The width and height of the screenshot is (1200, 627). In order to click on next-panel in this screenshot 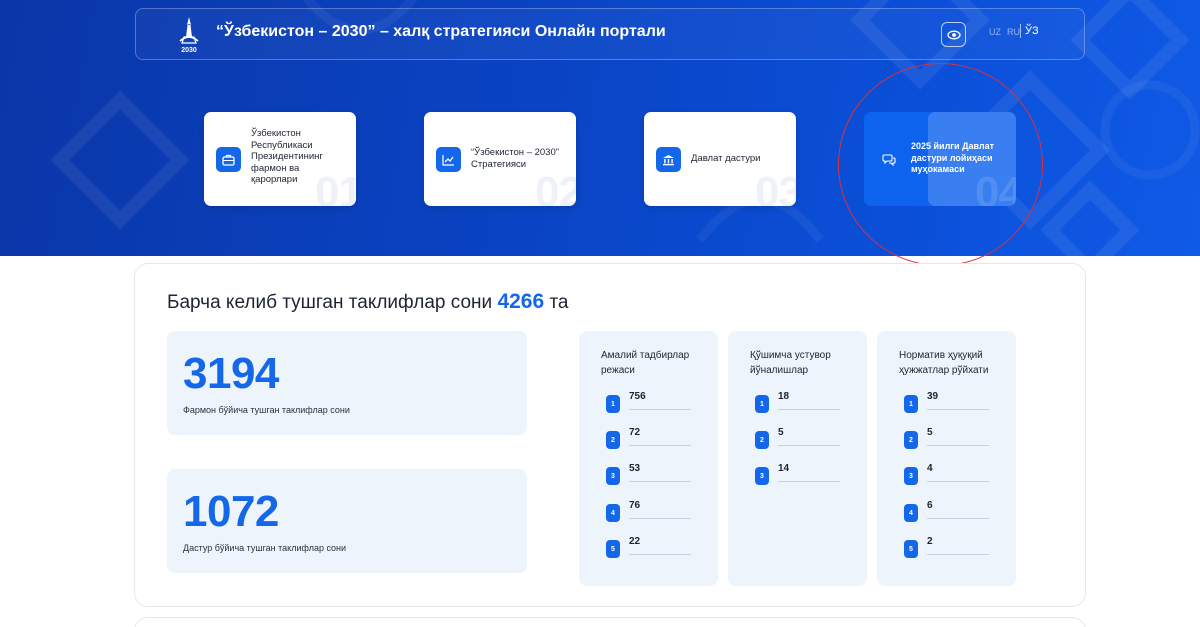, I will do `click(610, 622)`.